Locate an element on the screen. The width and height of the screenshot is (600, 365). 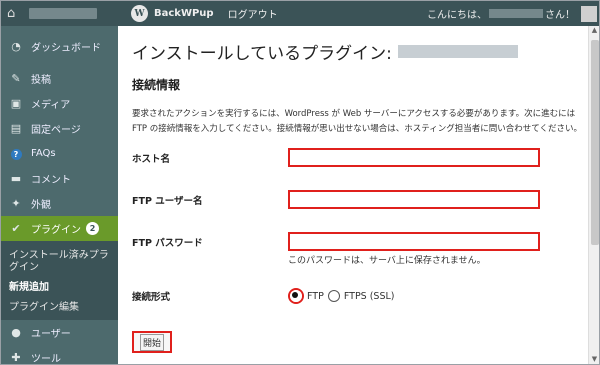
scroll-up-icon: ▲ is located at coordinates (594, 31).